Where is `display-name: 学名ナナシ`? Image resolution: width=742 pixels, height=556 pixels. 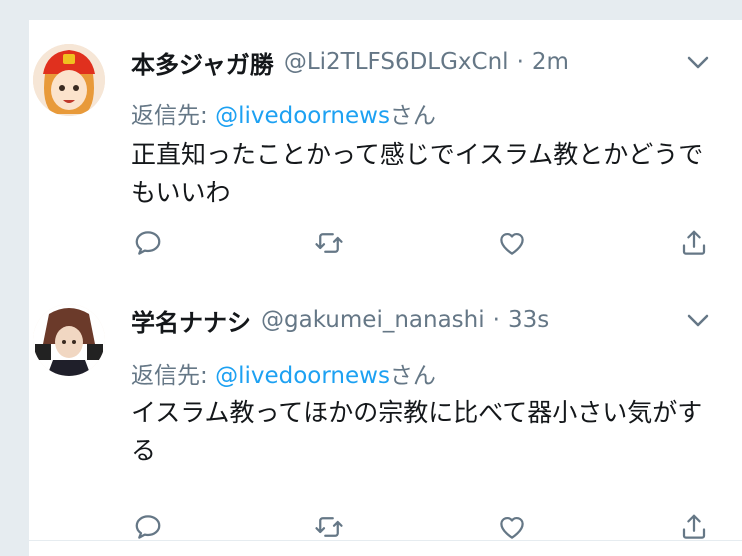 display-name: 学名ナナシ is located at coordinates (191, 320).